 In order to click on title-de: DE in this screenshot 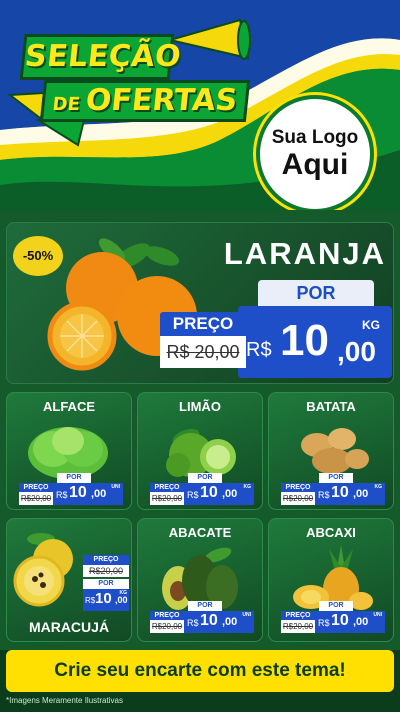, I will do `click(66, 104)`.